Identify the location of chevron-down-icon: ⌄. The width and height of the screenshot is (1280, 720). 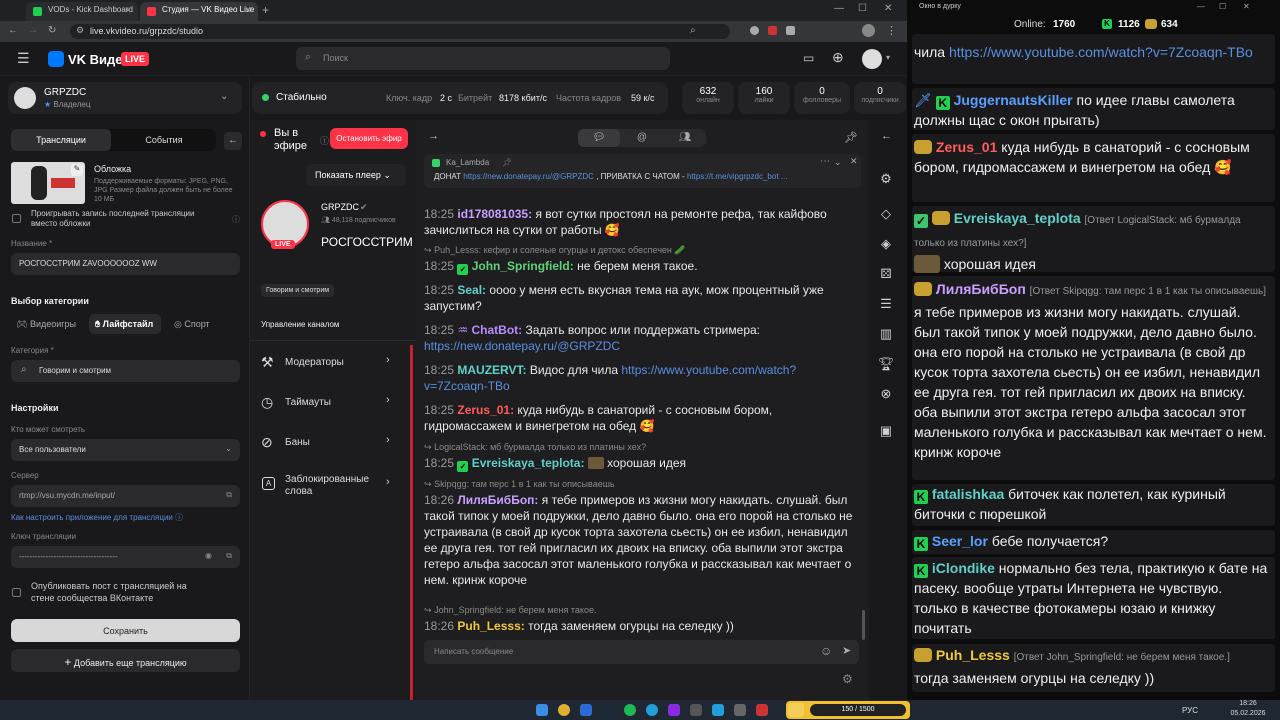
(838, 162).